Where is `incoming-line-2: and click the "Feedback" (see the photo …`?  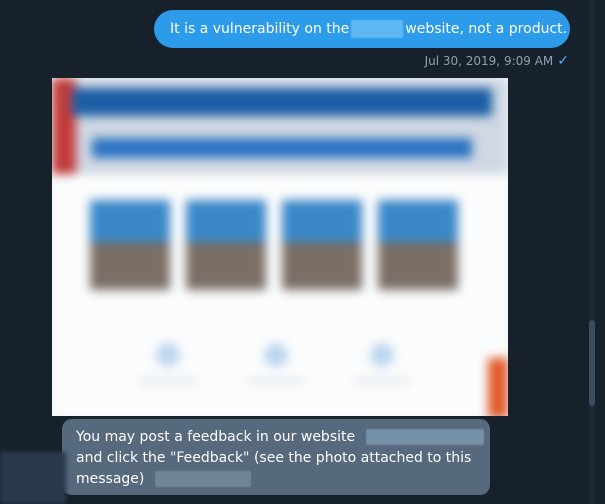
incoming-line-2: and click the "Feedback" (see the photo … is located at coordinates (274, 458).